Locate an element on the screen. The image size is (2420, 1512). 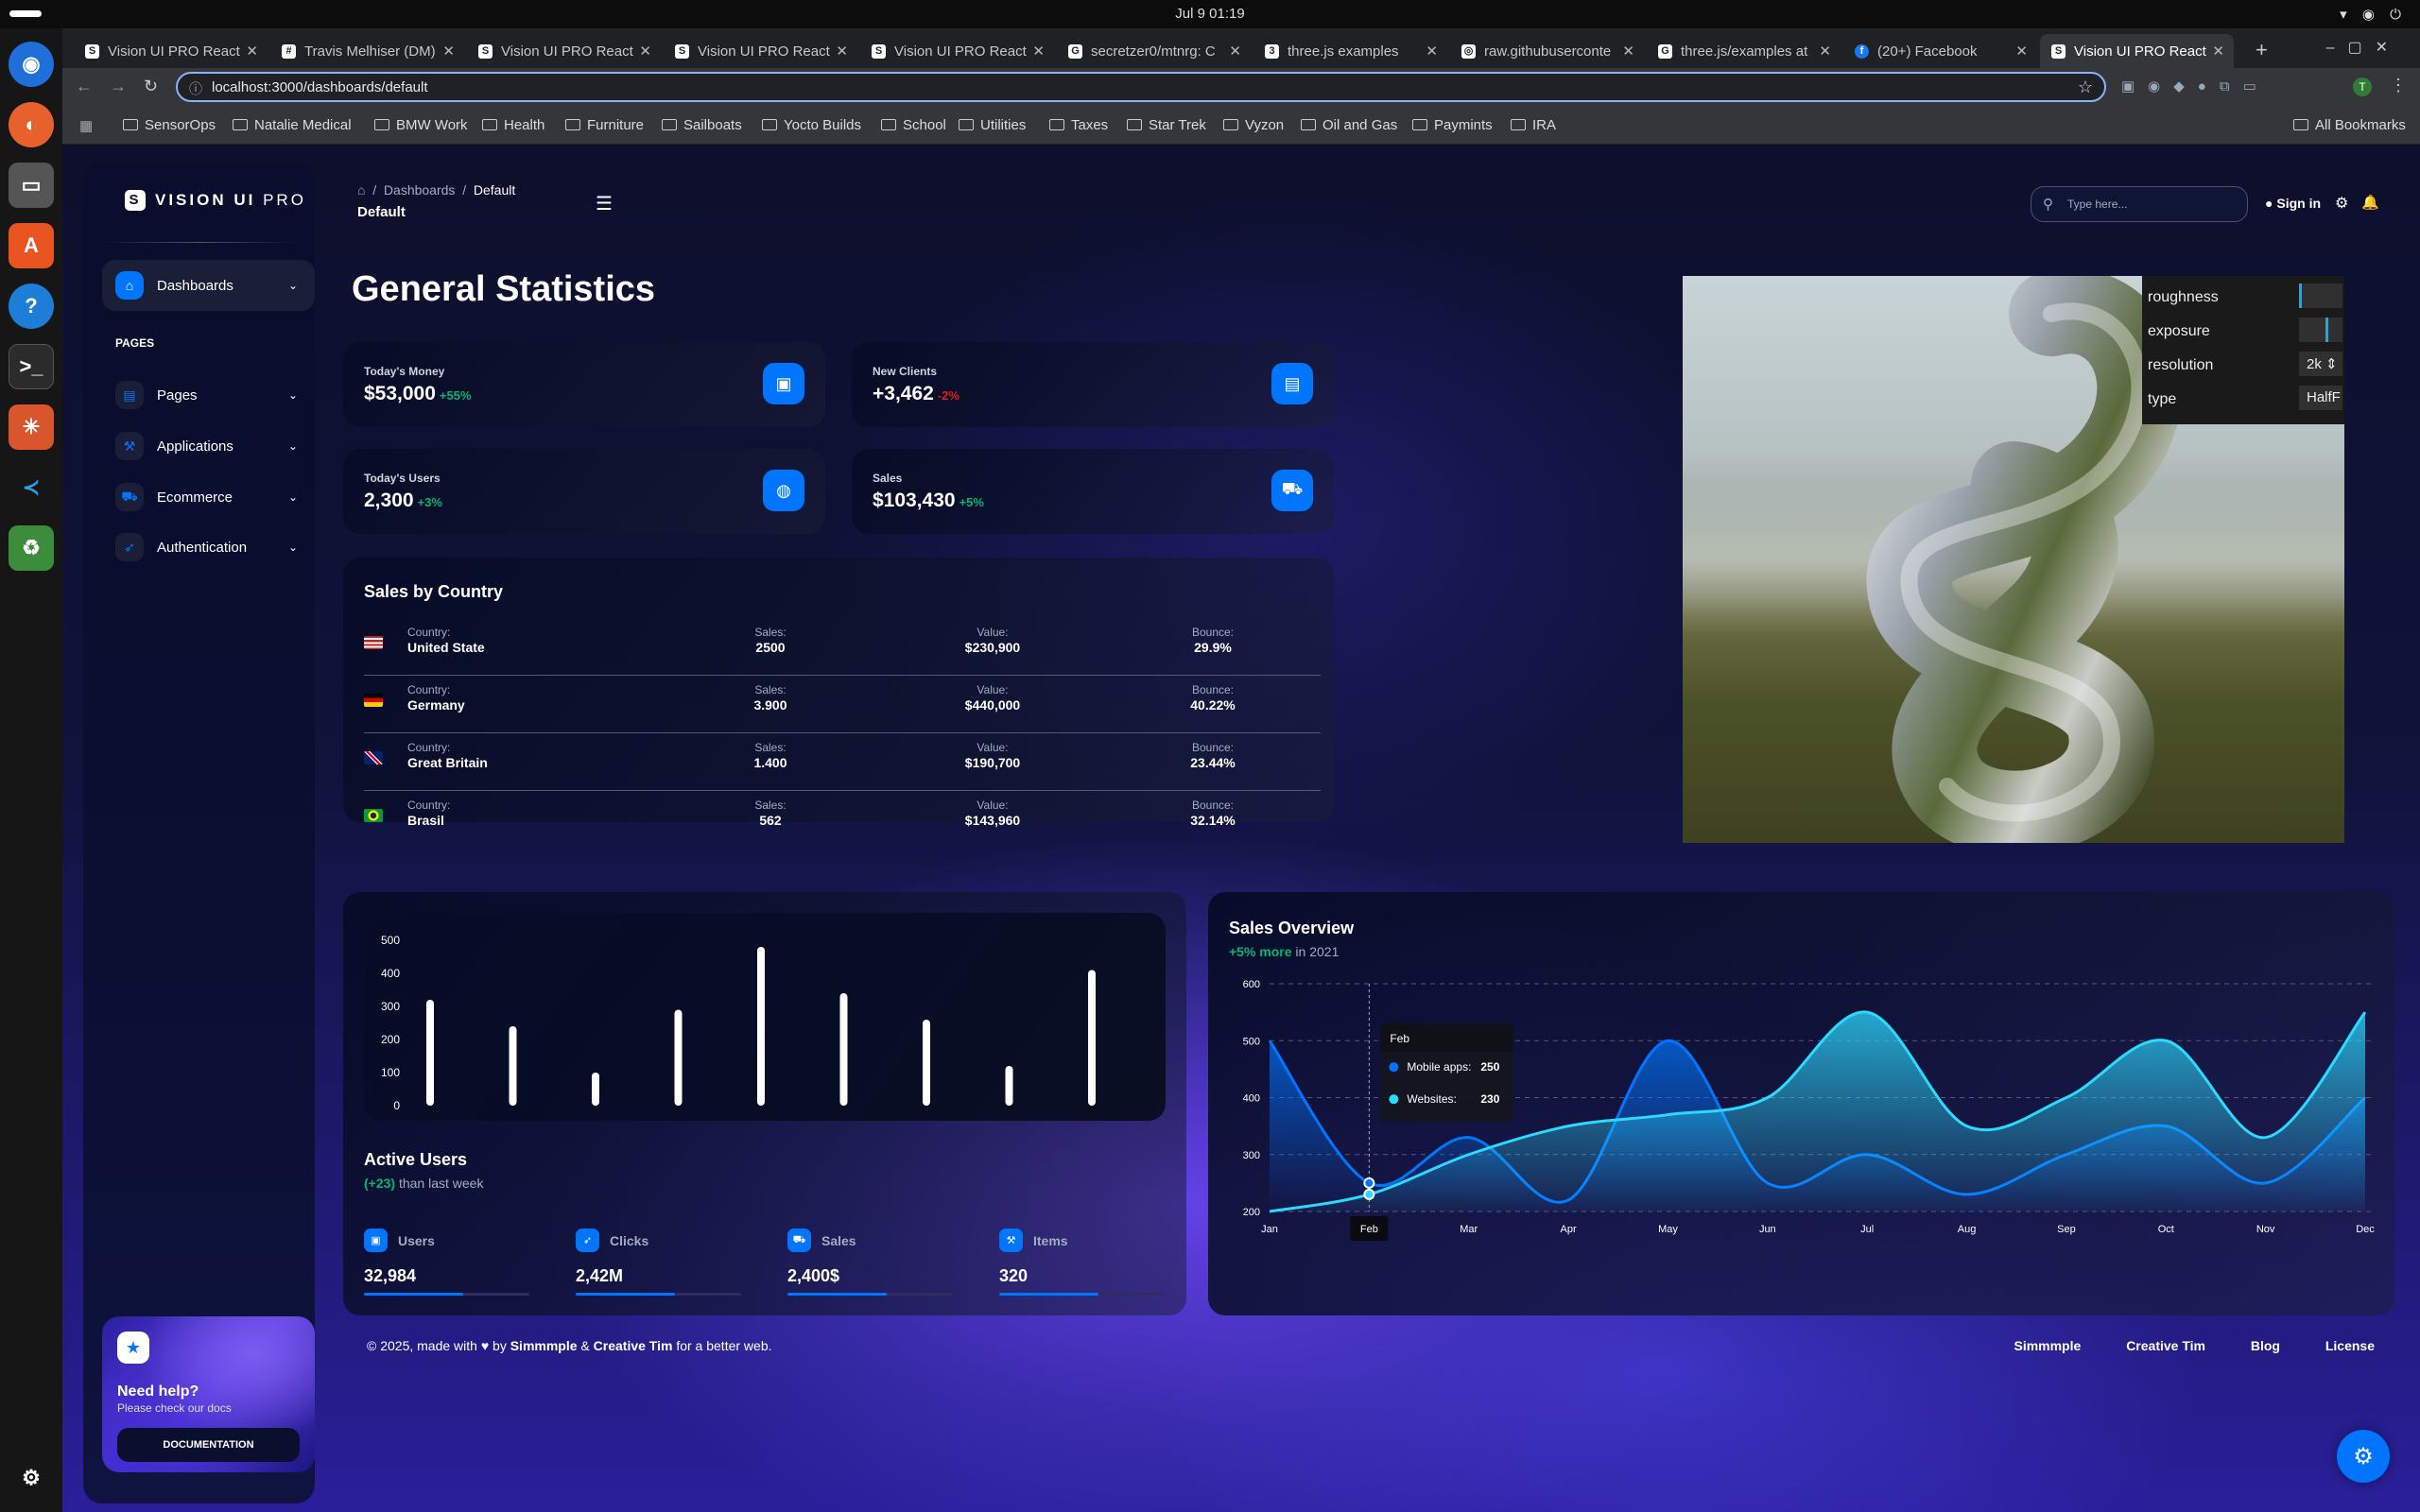
browser-tab: 3 three.js examples ✕ is located at coordinates (1350, 51).